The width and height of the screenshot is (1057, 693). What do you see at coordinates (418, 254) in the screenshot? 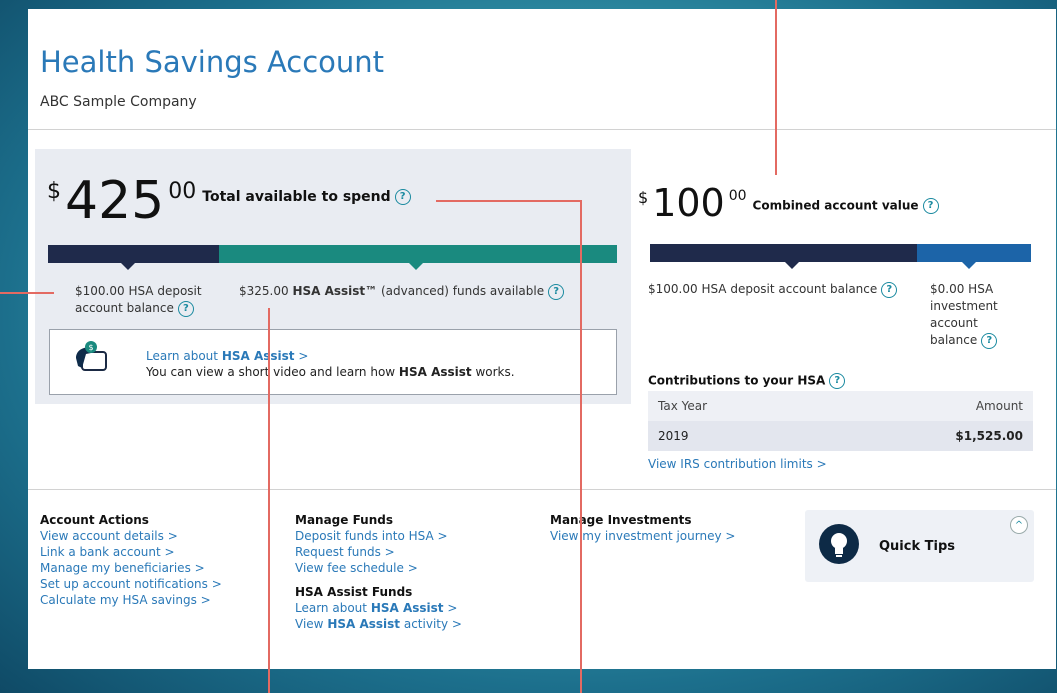
I see `assist-bar` at bounding box center [418, 254].